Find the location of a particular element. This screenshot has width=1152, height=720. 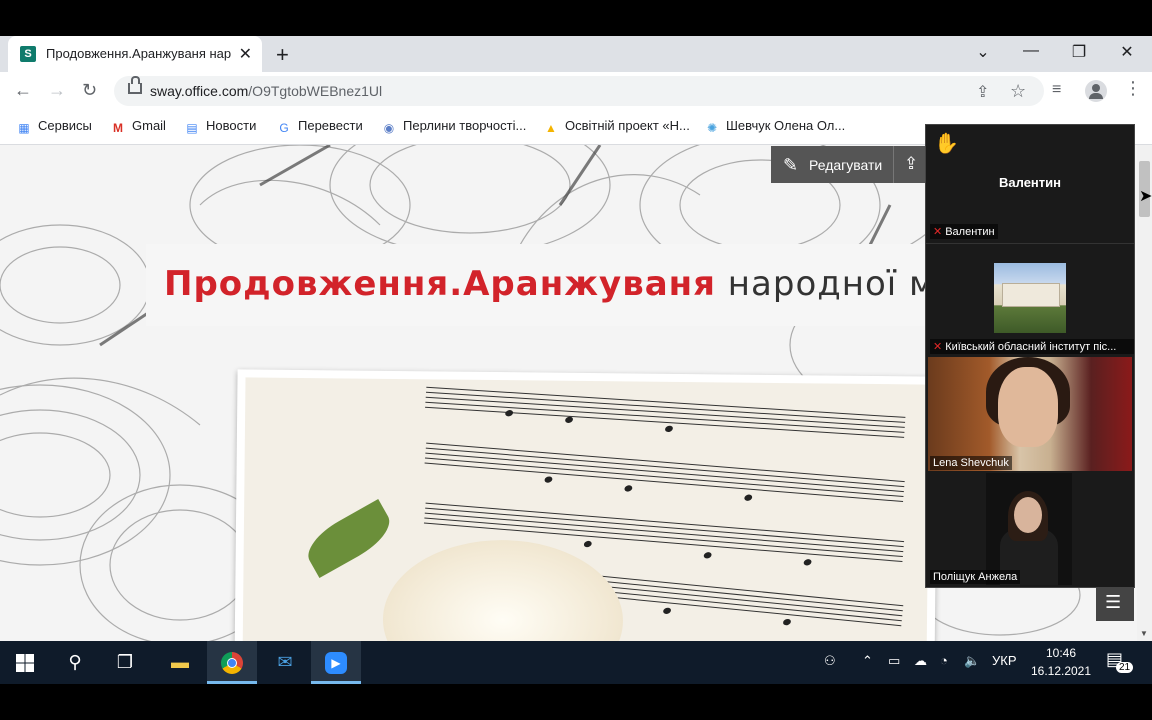

onedrive-icon: ☁ is located at coordinates (920, 661).